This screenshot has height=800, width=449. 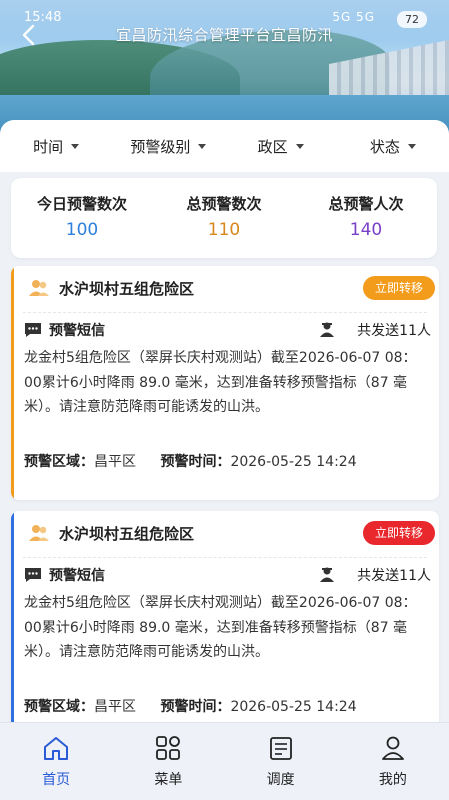 What do you see at coordinates (168, 748) in the screenshot?
I see `grid-icon` at bounding box center [168, 748].